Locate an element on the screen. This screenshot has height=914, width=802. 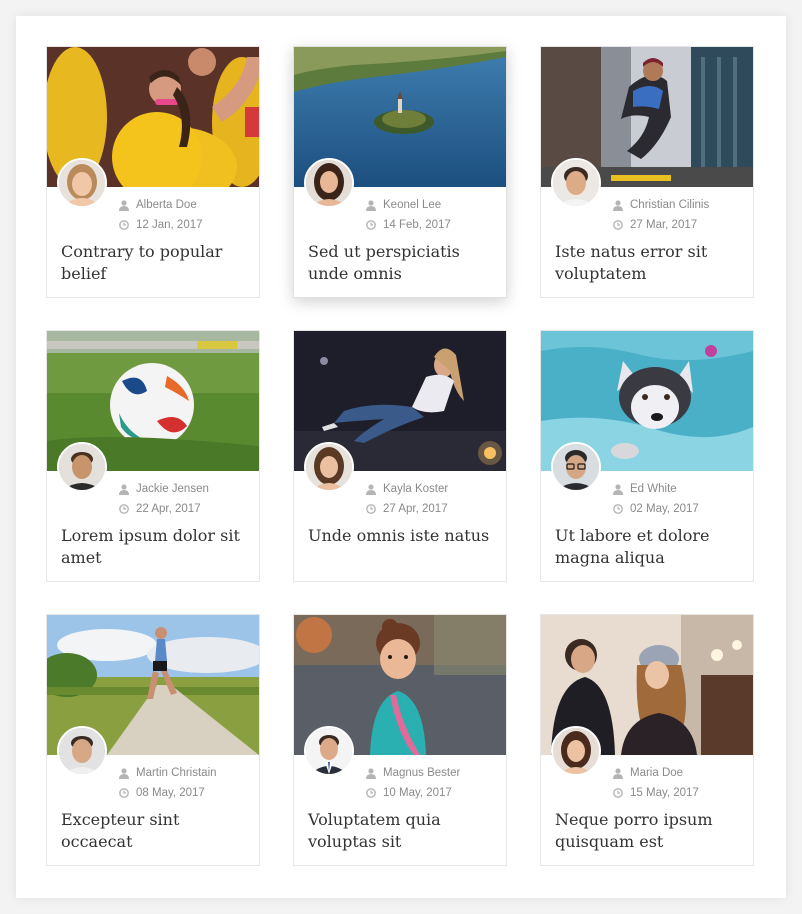
post-date: 15 May, 2017 is located at coordinates (664, 793).